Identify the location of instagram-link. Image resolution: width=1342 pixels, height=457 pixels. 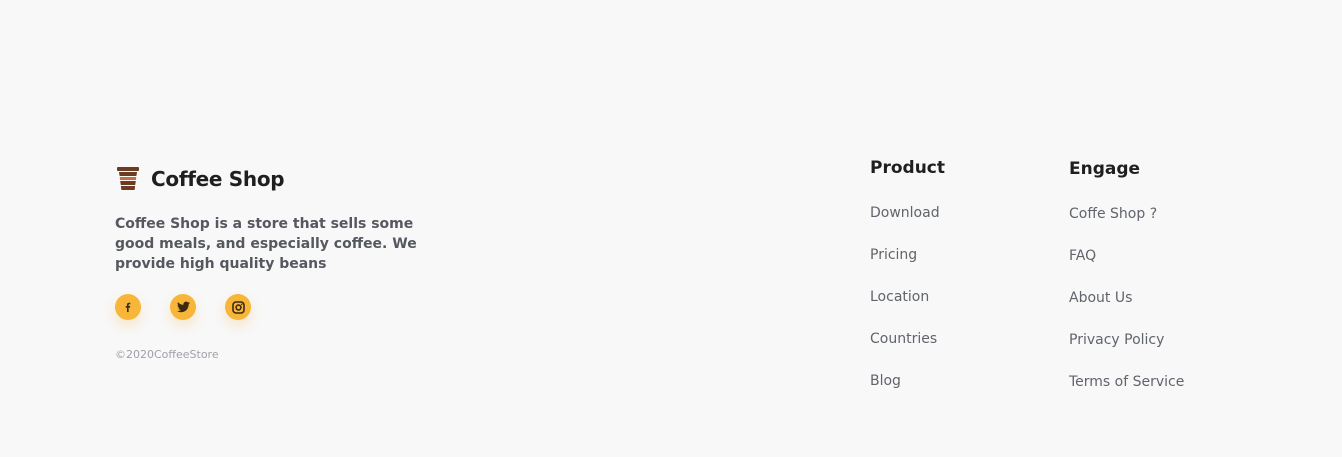
(238, 307).